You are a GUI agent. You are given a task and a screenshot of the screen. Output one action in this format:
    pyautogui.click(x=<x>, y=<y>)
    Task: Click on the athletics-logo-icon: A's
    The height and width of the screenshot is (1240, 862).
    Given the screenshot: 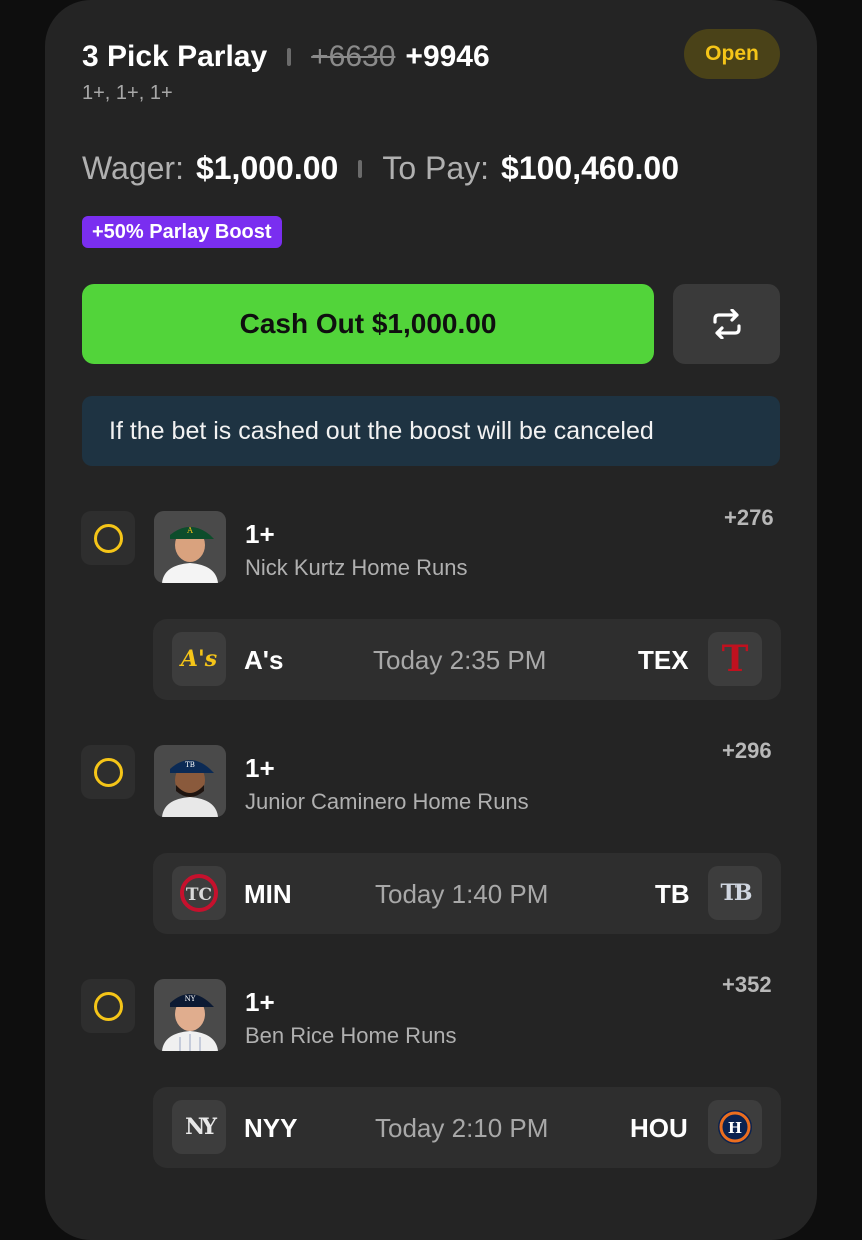 What is the action you would take?
    pyautogui.click(x=199, y=659)
    